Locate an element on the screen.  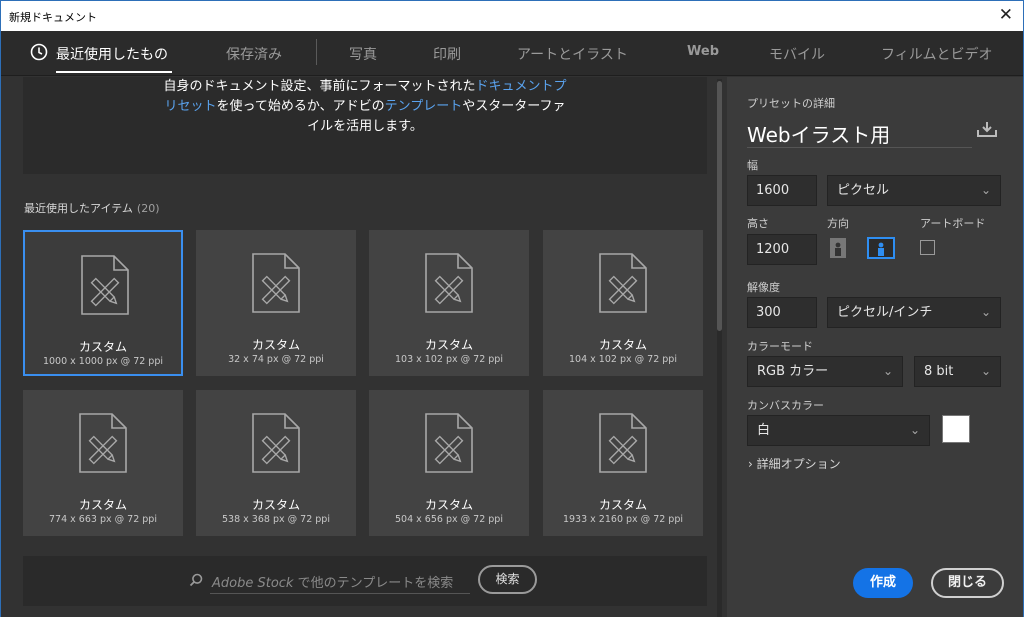
orientation-label: 方向 is located at coordinates (838, 223).